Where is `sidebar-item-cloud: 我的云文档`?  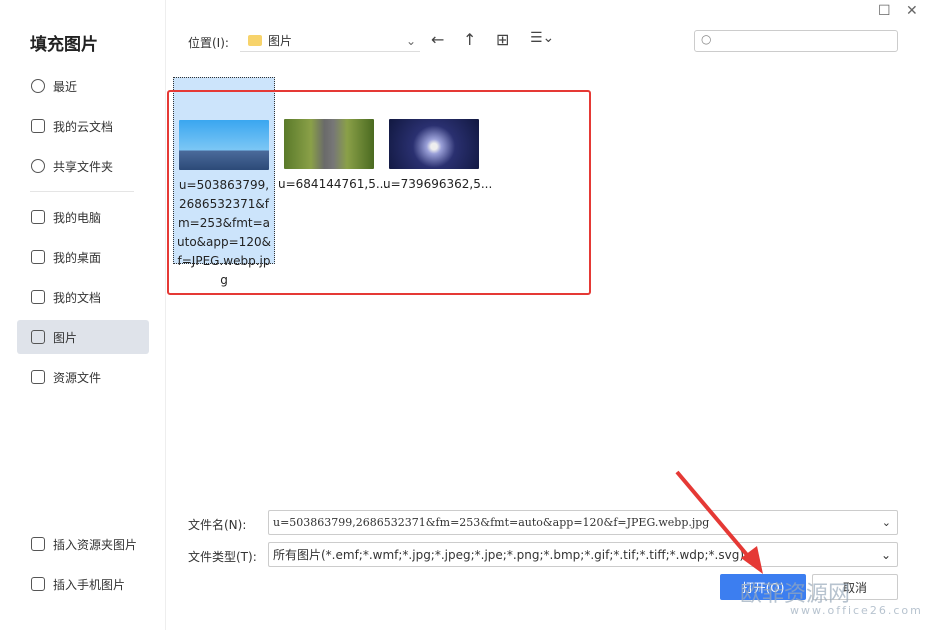
sidebar-item-cloud: 我的云文档 is located at coordinates (83, 126).